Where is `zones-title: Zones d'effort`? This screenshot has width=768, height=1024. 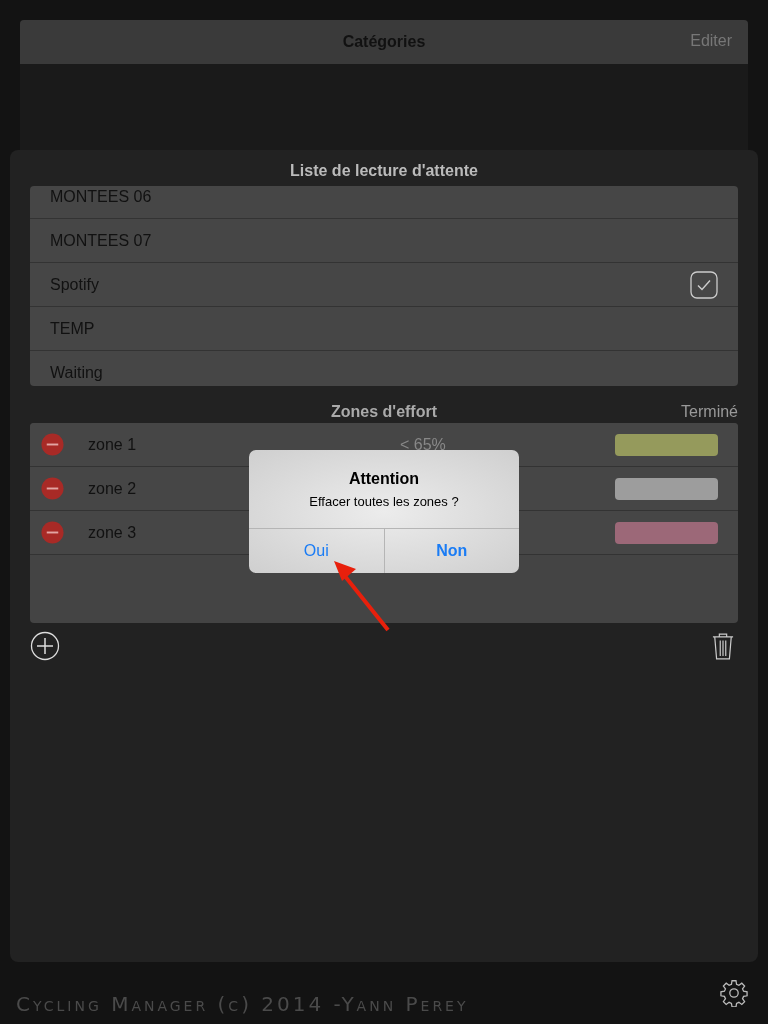 zones-title: Zones d'effort is located at coordinates (384, 412).